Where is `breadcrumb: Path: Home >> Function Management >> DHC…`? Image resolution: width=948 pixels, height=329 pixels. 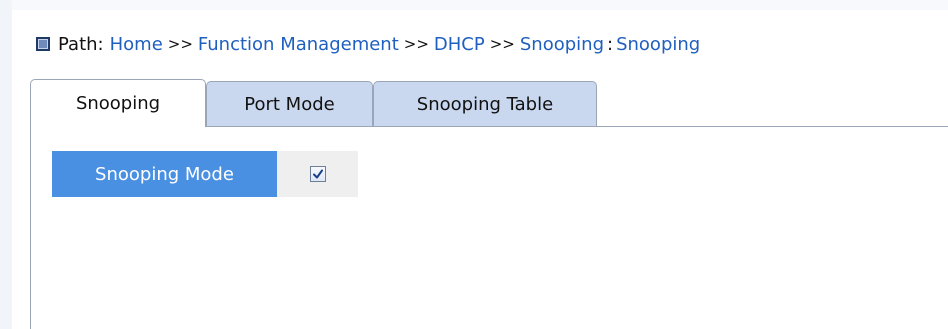 breadcrumb: Path: Home >> Function Management >> DHC… is located at coordinates (368, 44).